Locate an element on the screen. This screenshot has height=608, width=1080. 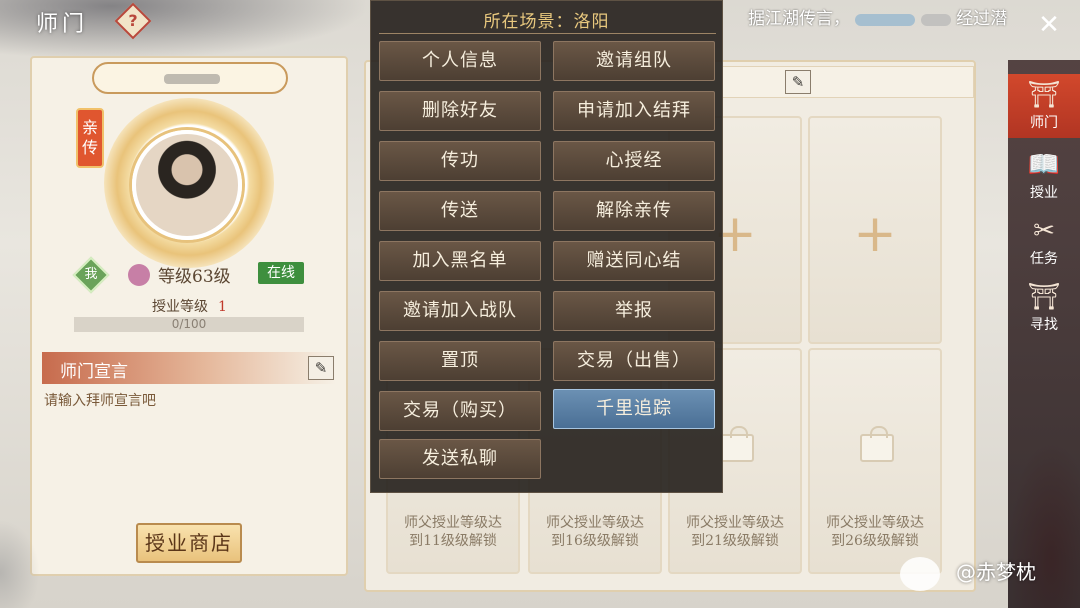
side-nav: ⛩ 师门 📖 授业 ✂ 任务 ⛩ 寻找 is located at coordinates (1044, 334).